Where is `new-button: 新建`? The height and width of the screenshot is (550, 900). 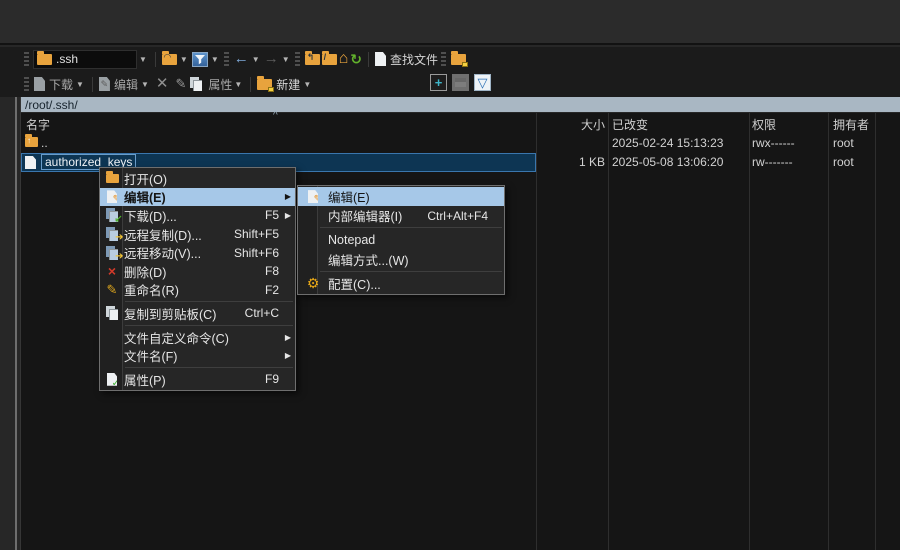 new-button: 新建 is located at coordinates (278, 84).